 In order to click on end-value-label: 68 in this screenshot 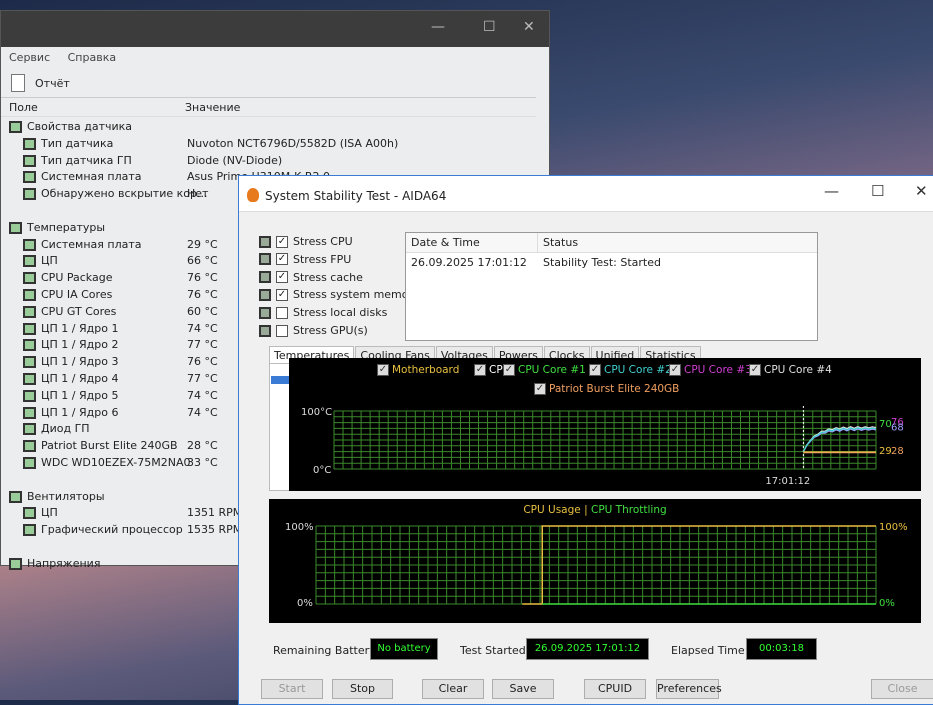, I will do `click(897, 428)`.